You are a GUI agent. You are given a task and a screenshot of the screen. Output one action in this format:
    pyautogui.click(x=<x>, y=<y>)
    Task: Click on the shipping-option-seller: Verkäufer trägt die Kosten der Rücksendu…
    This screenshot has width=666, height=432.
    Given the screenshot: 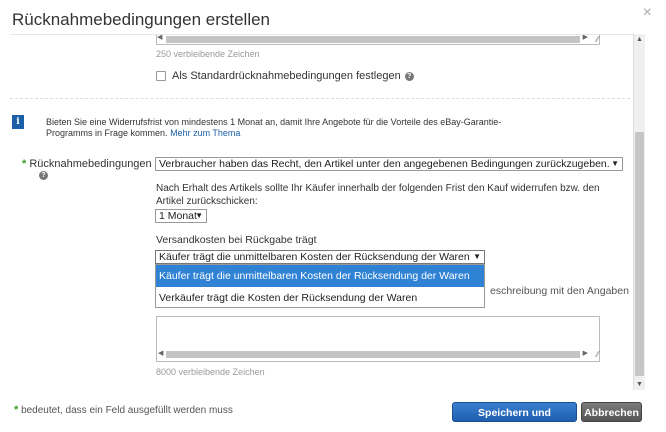 What is the action you would take?
    pyautogui.click(x=320, y=298)
    